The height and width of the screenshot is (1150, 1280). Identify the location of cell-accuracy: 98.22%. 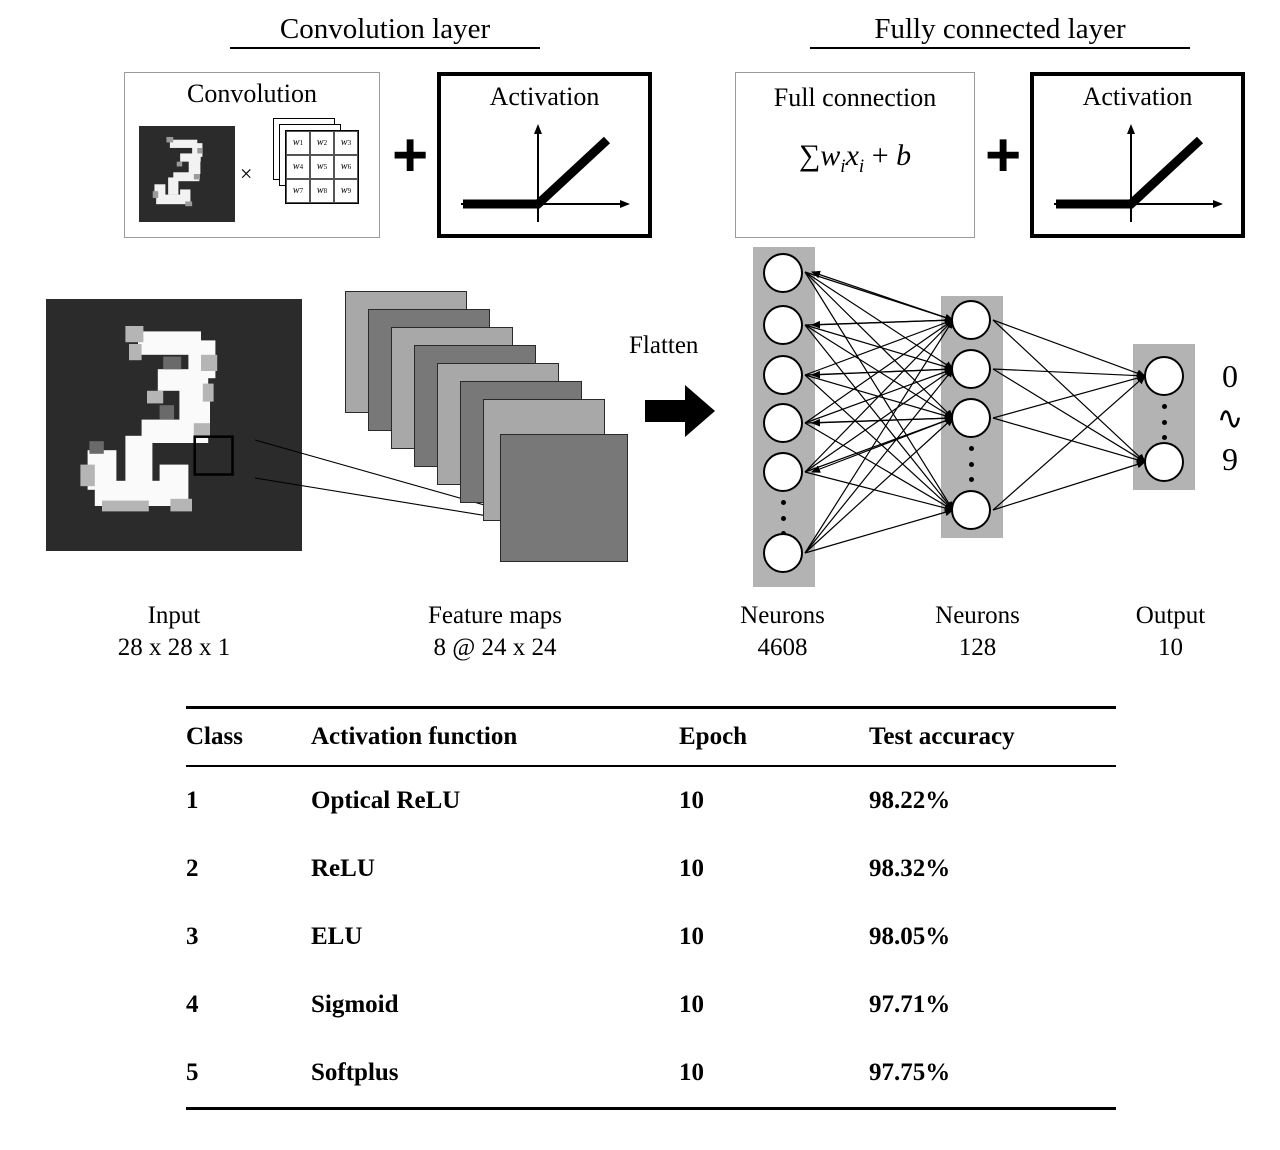
(910, 800).